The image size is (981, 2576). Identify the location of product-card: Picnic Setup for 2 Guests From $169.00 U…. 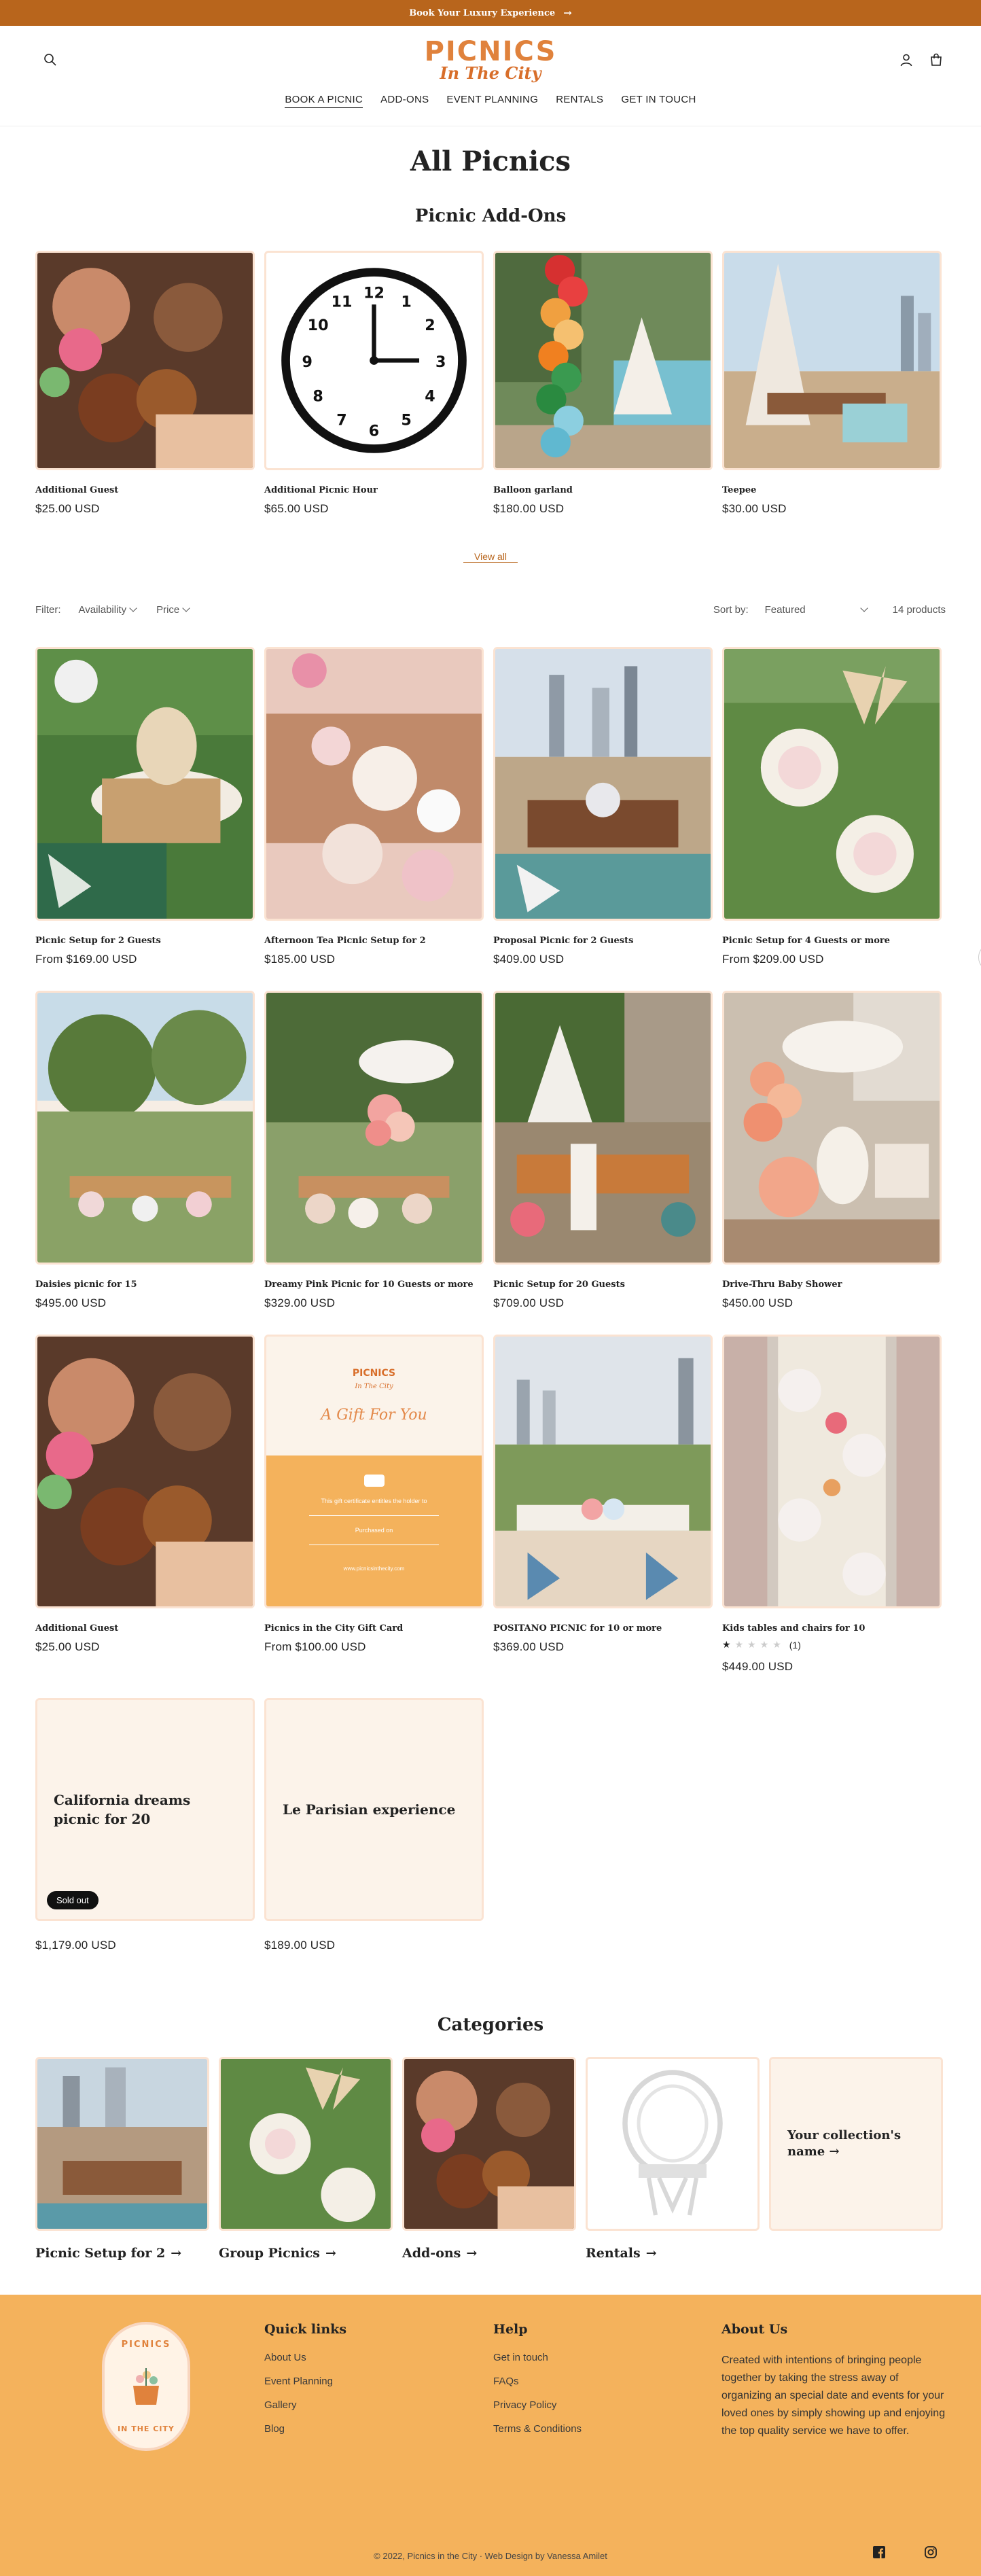
(145, 806).